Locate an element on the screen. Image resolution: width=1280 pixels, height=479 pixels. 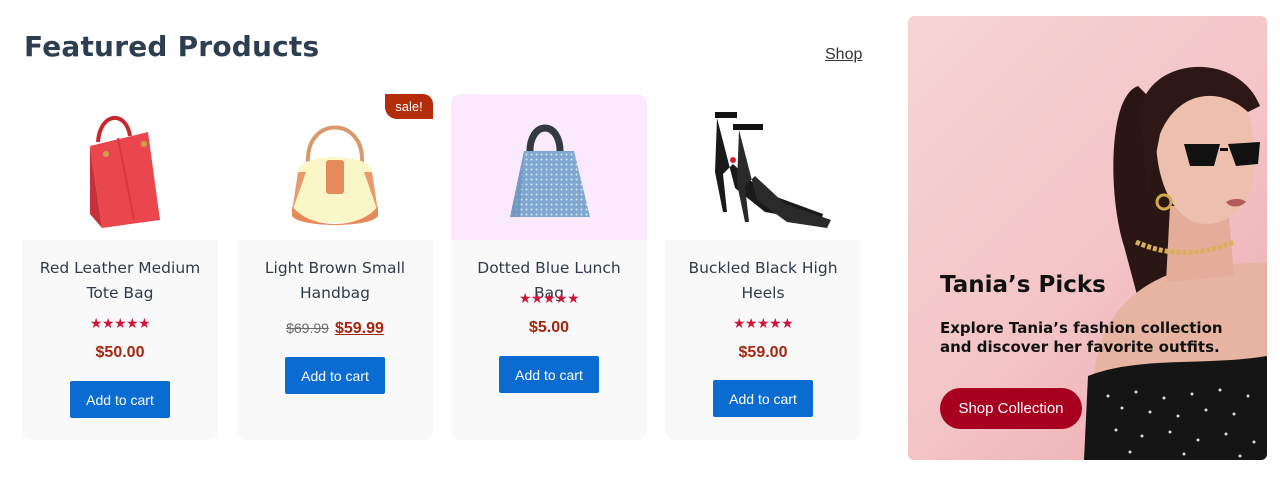
shop-link: Shop is located at coordinates (843, 55).